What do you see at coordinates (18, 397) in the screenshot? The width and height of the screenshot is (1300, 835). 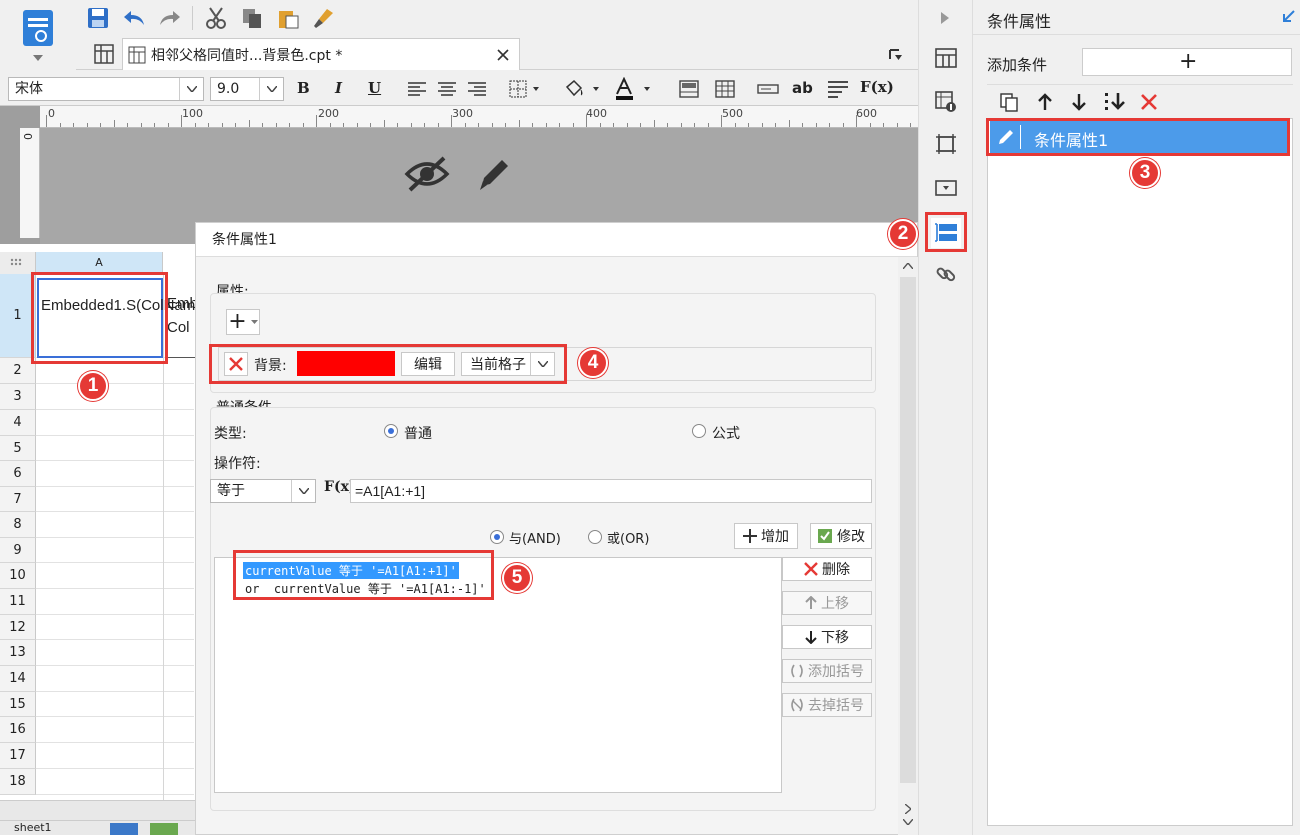 I see `row-header: 3` at bounding box center [18, 397].